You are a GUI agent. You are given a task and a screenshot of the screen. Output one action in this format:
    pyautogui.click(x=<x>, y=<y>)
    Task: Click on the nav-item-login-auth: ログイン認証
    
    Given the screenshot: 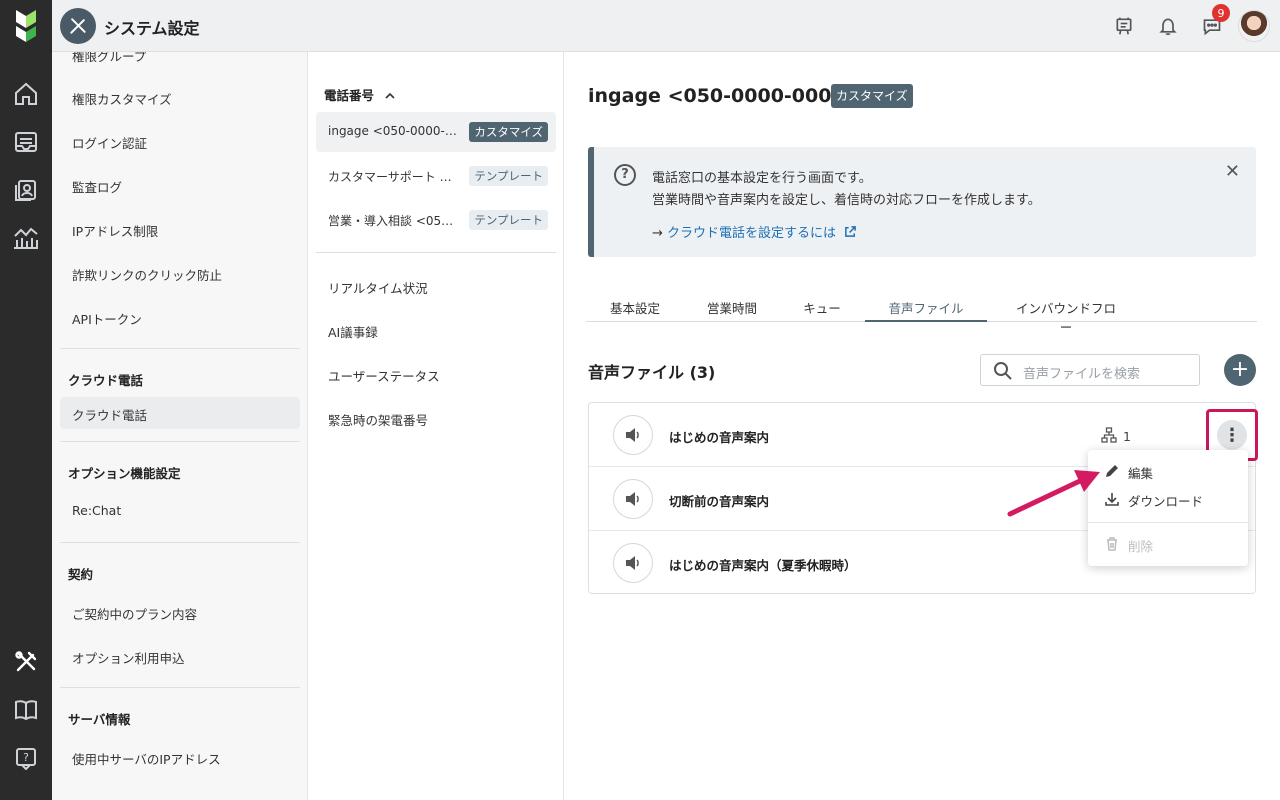 What is the action you would take?
    pyautogui.click(x=109, y=142)
    